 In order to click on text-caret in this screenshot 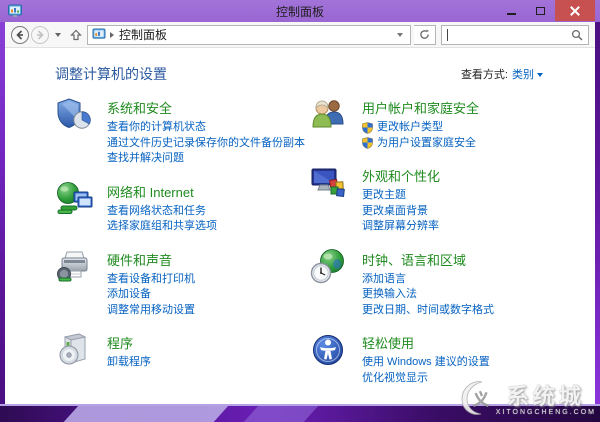, I will do `click(447, 34)`.